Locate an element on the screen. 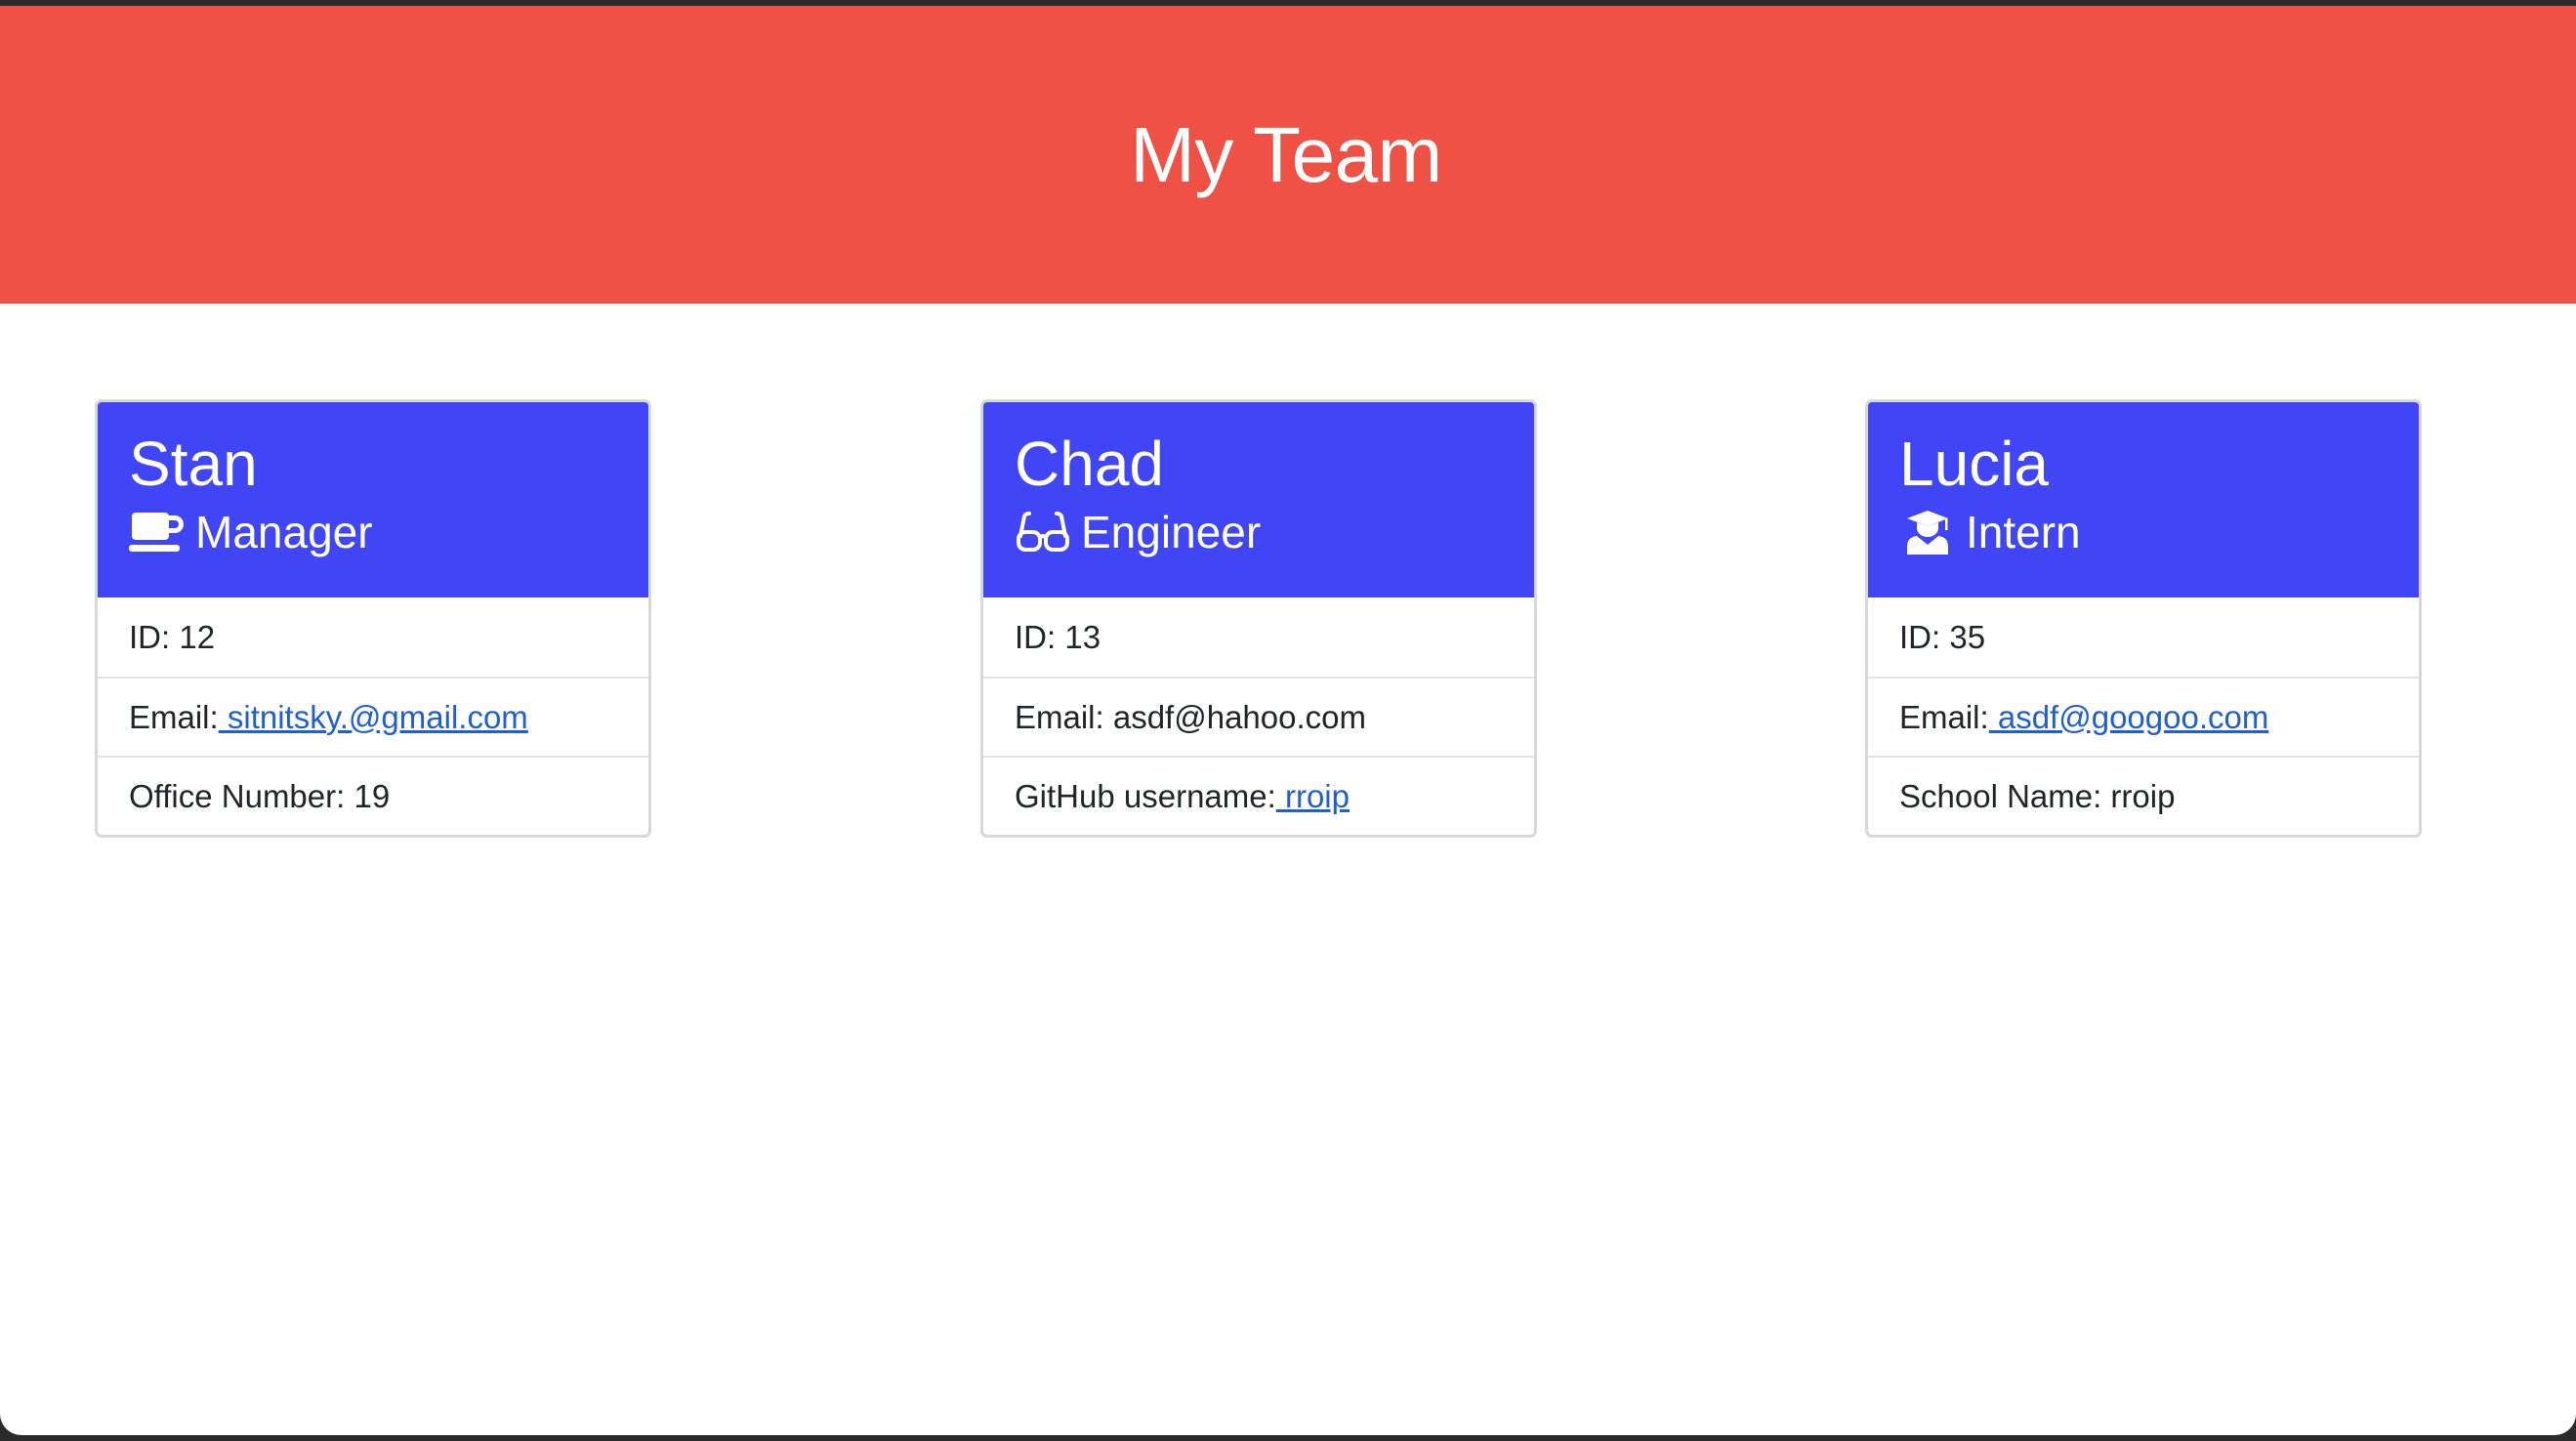  employee-role: Manager is located at coordinates (373, 532).